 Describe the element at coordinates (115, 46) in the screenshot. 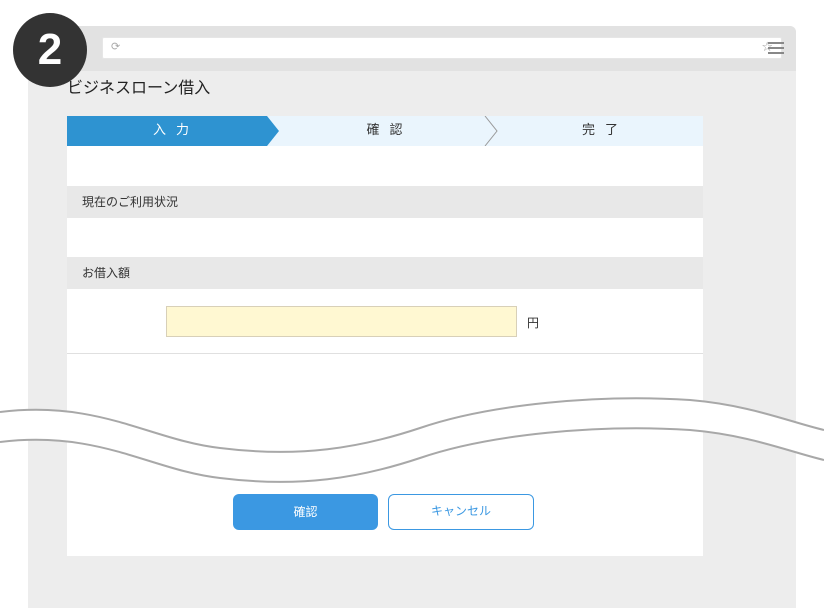

I see `reload-icon: ⟳` at that location.